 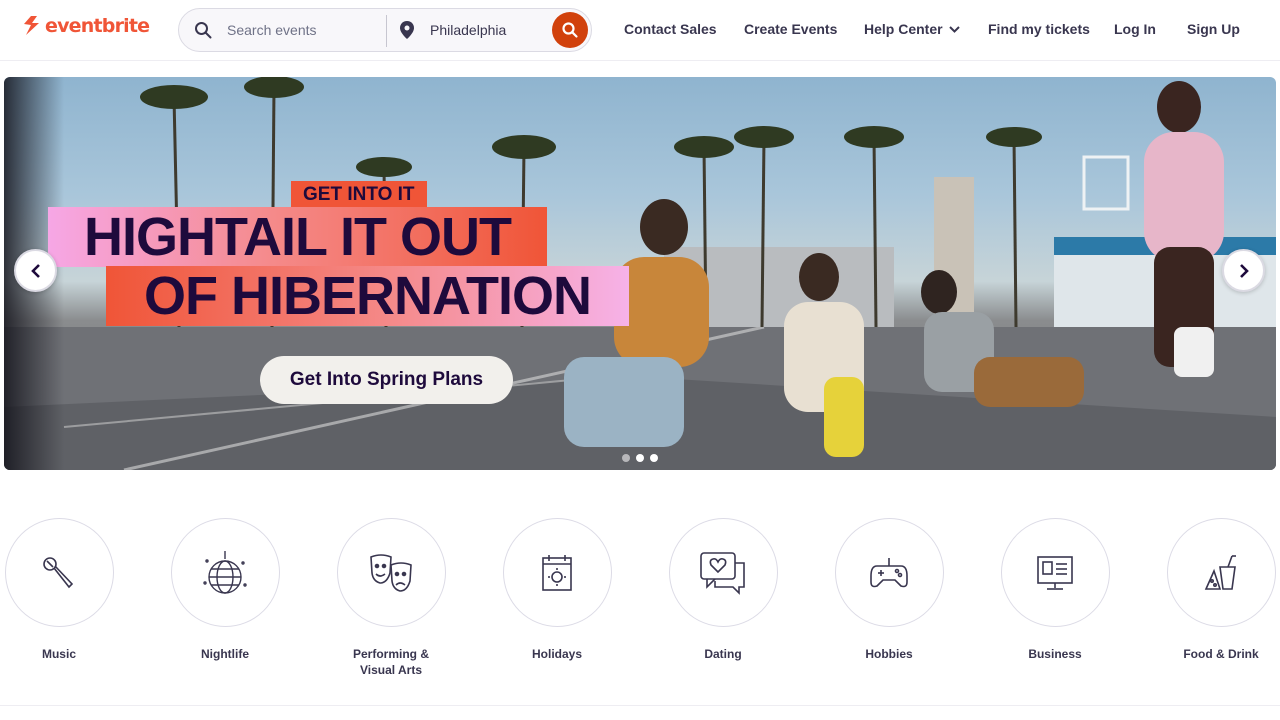 I want to click on section-divider, so click(x=640, y=705).